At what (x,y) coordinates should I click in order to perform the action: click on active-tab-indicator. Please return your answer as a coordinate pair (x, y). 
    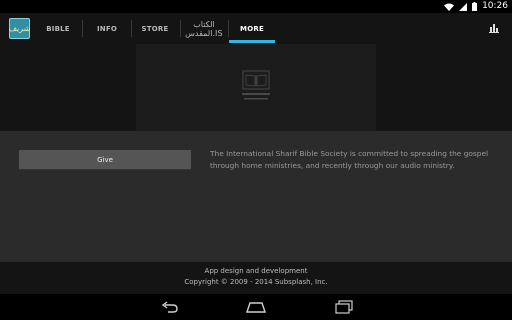
    Looking at the image, I should click on (252, 41).